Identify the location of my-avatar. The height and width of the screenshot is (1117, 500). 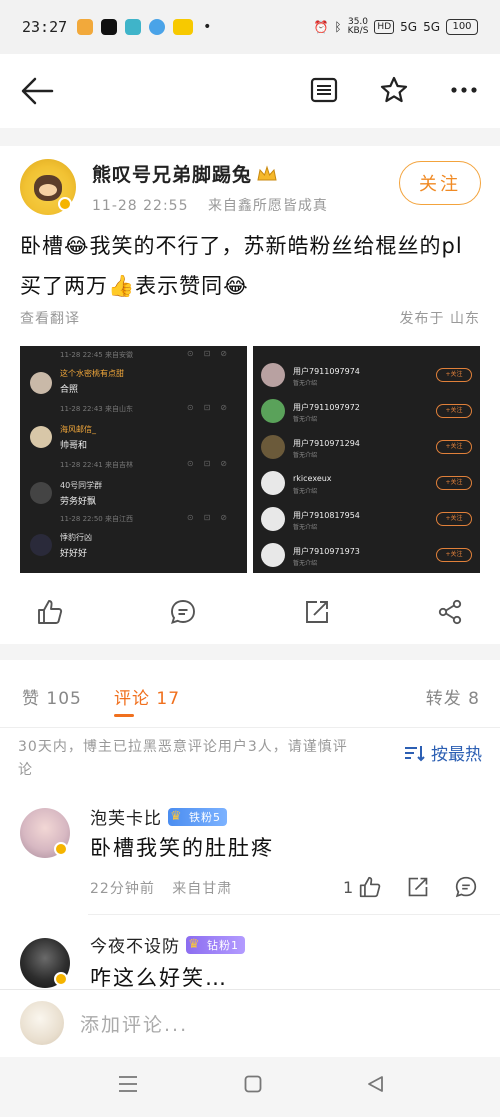
(42, 1023).